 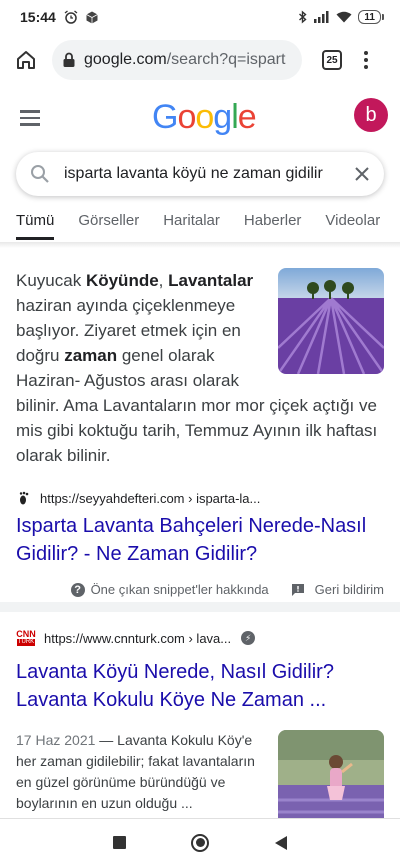 What do you see at coordinates (352, 223) in the screenshot?
I see `tab-videos: Videolar` at bounding box center [352, 223].